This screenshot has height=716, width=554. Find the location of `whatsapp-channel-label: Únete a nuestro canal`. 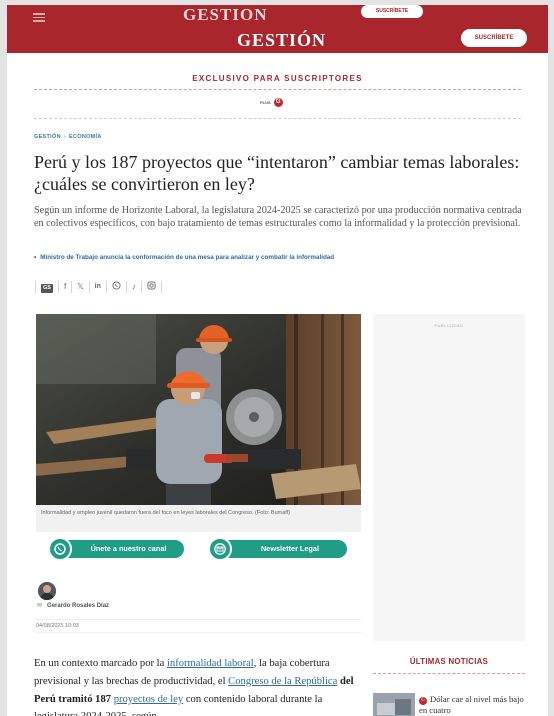

whatsapp-channel-label: Únete a nuestro canal is located at coordinates (128, 548).